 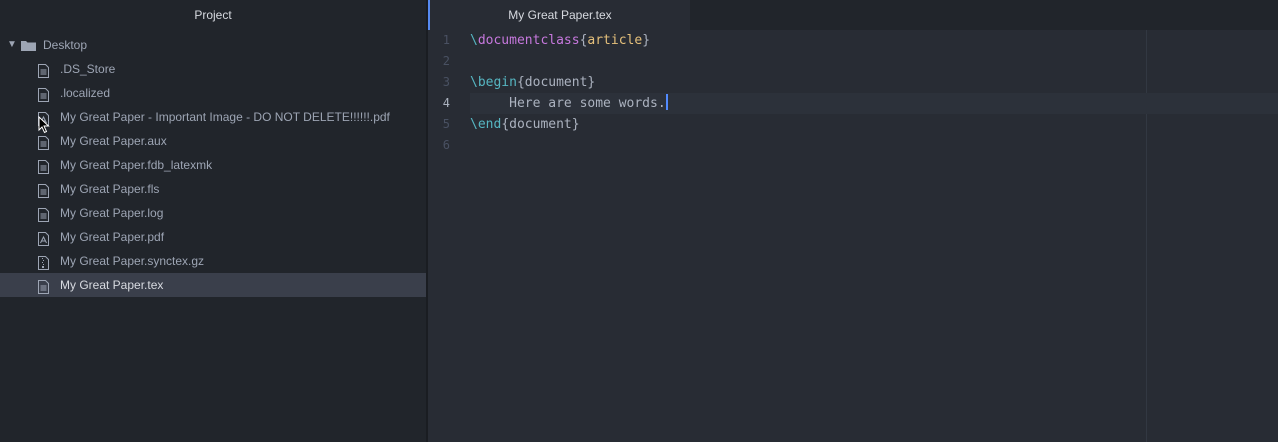 What do you see at coordinates (43, 262) in the screenshot?
I see `file-zip-icon` at bounding box center [43, 262].